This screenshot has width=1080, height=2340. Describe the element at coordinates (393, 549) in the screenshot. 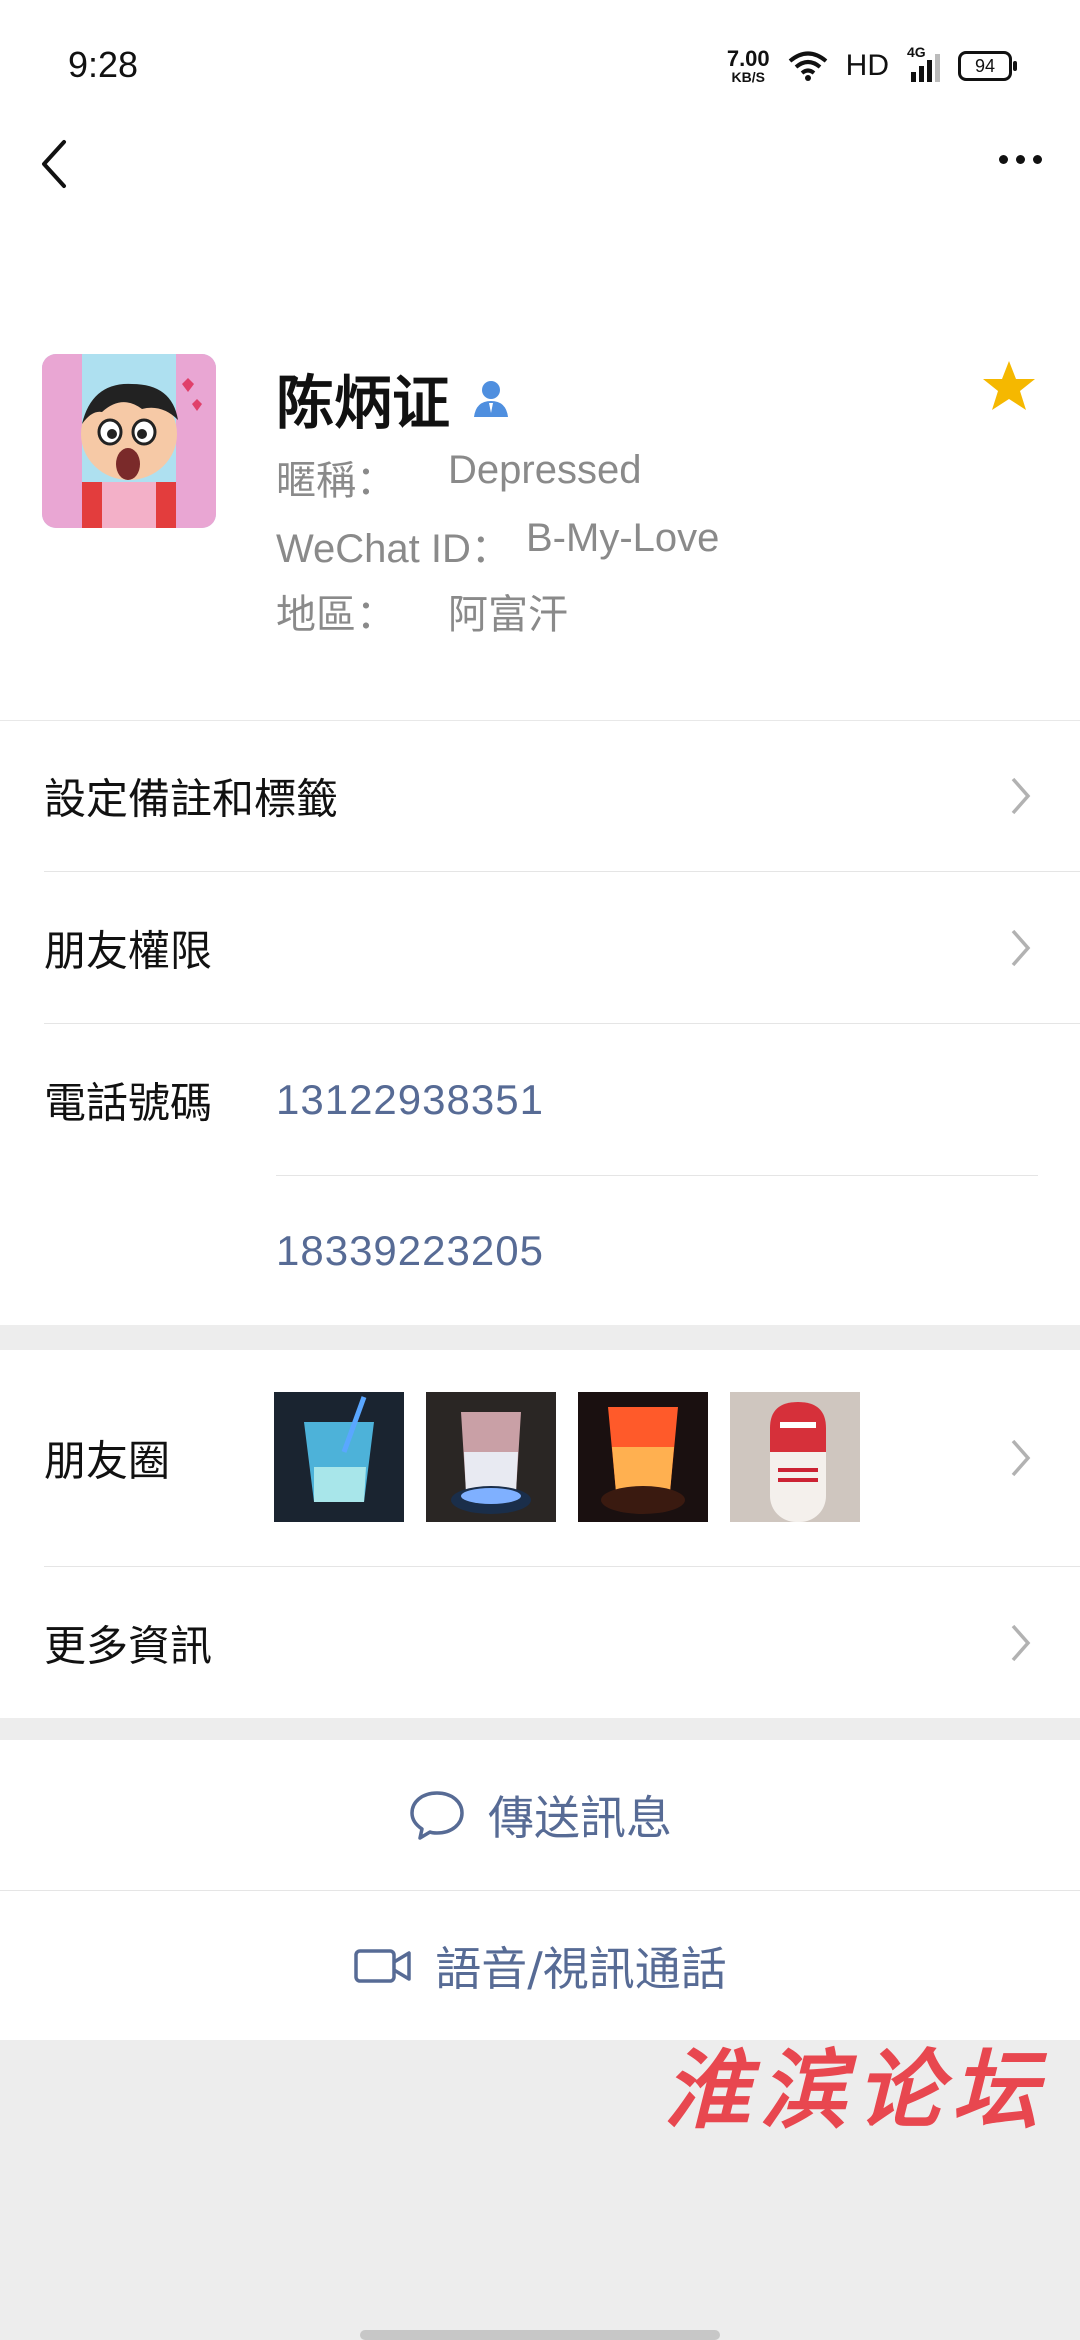

I see `wechat-id-label: WeChat ID：` at that location.